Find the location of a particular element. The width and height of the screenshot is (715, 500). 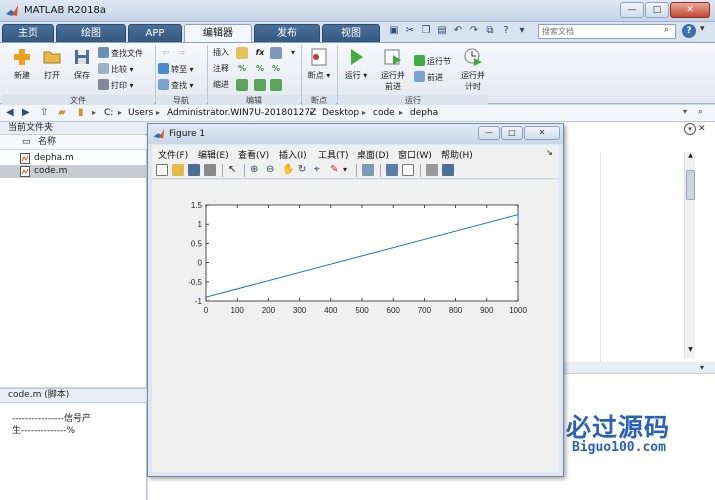

search-folder-icon: ⌕ is located at coordinates (700, 112).